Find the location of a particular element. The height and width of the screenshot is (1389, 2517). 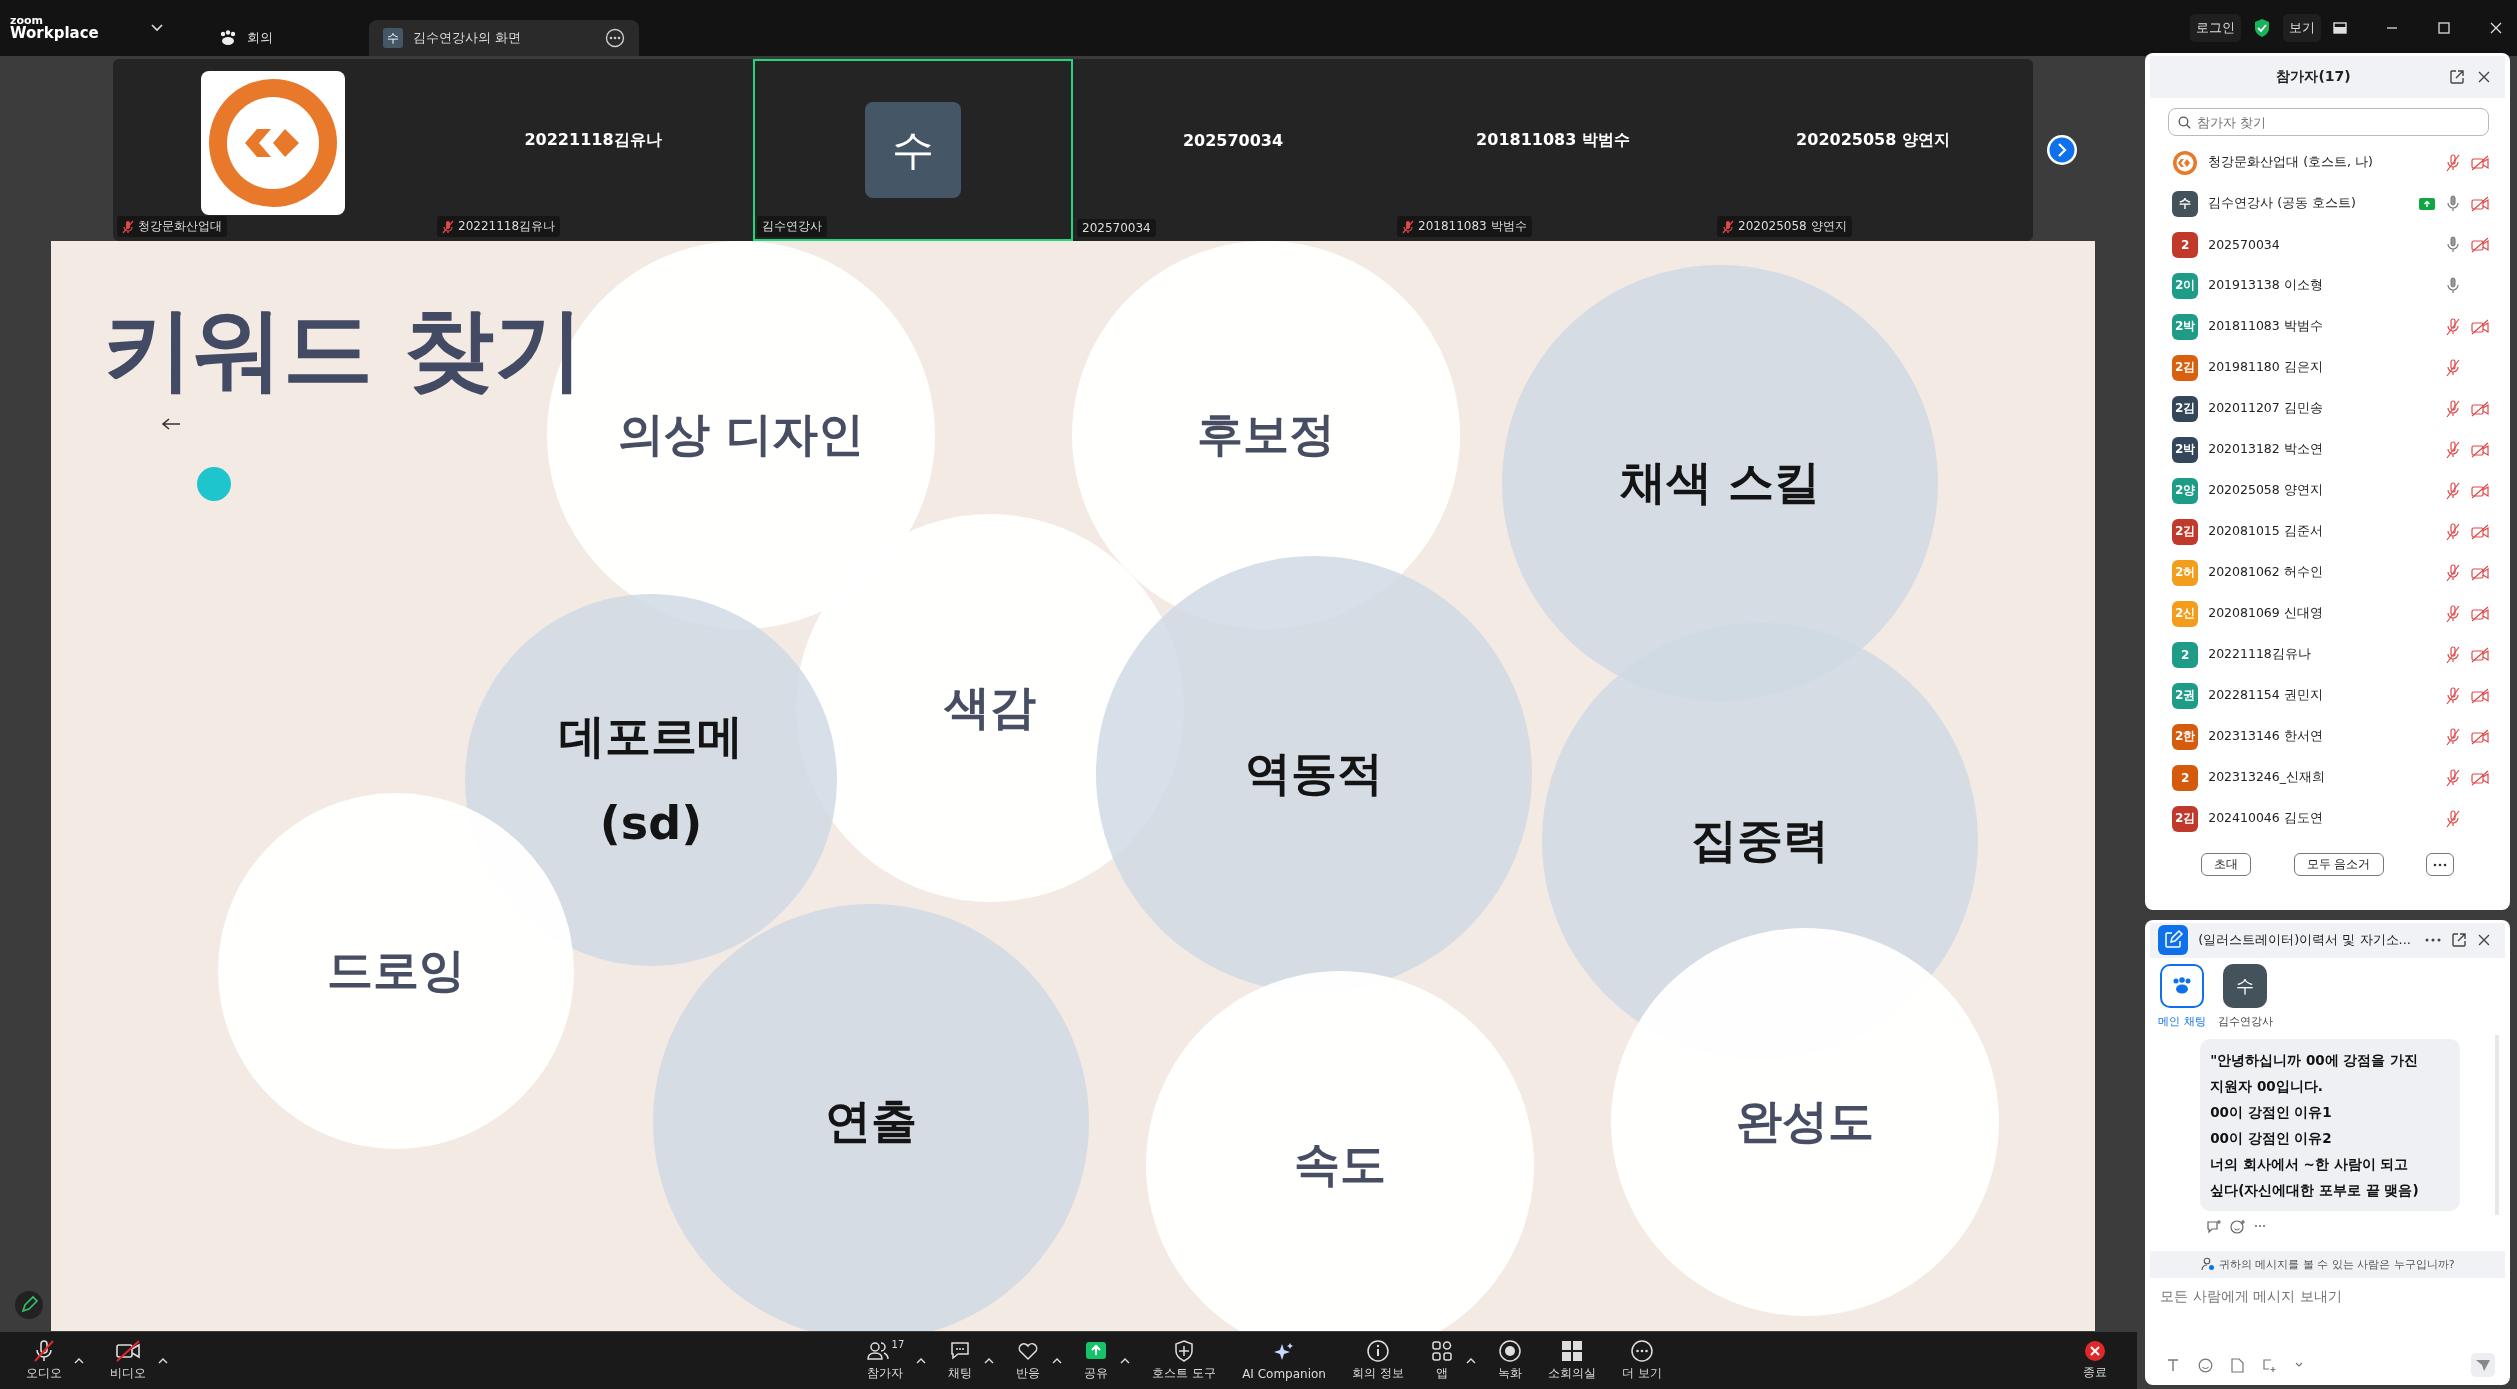

next-arrow-button is located at coordinates (2062, 150).